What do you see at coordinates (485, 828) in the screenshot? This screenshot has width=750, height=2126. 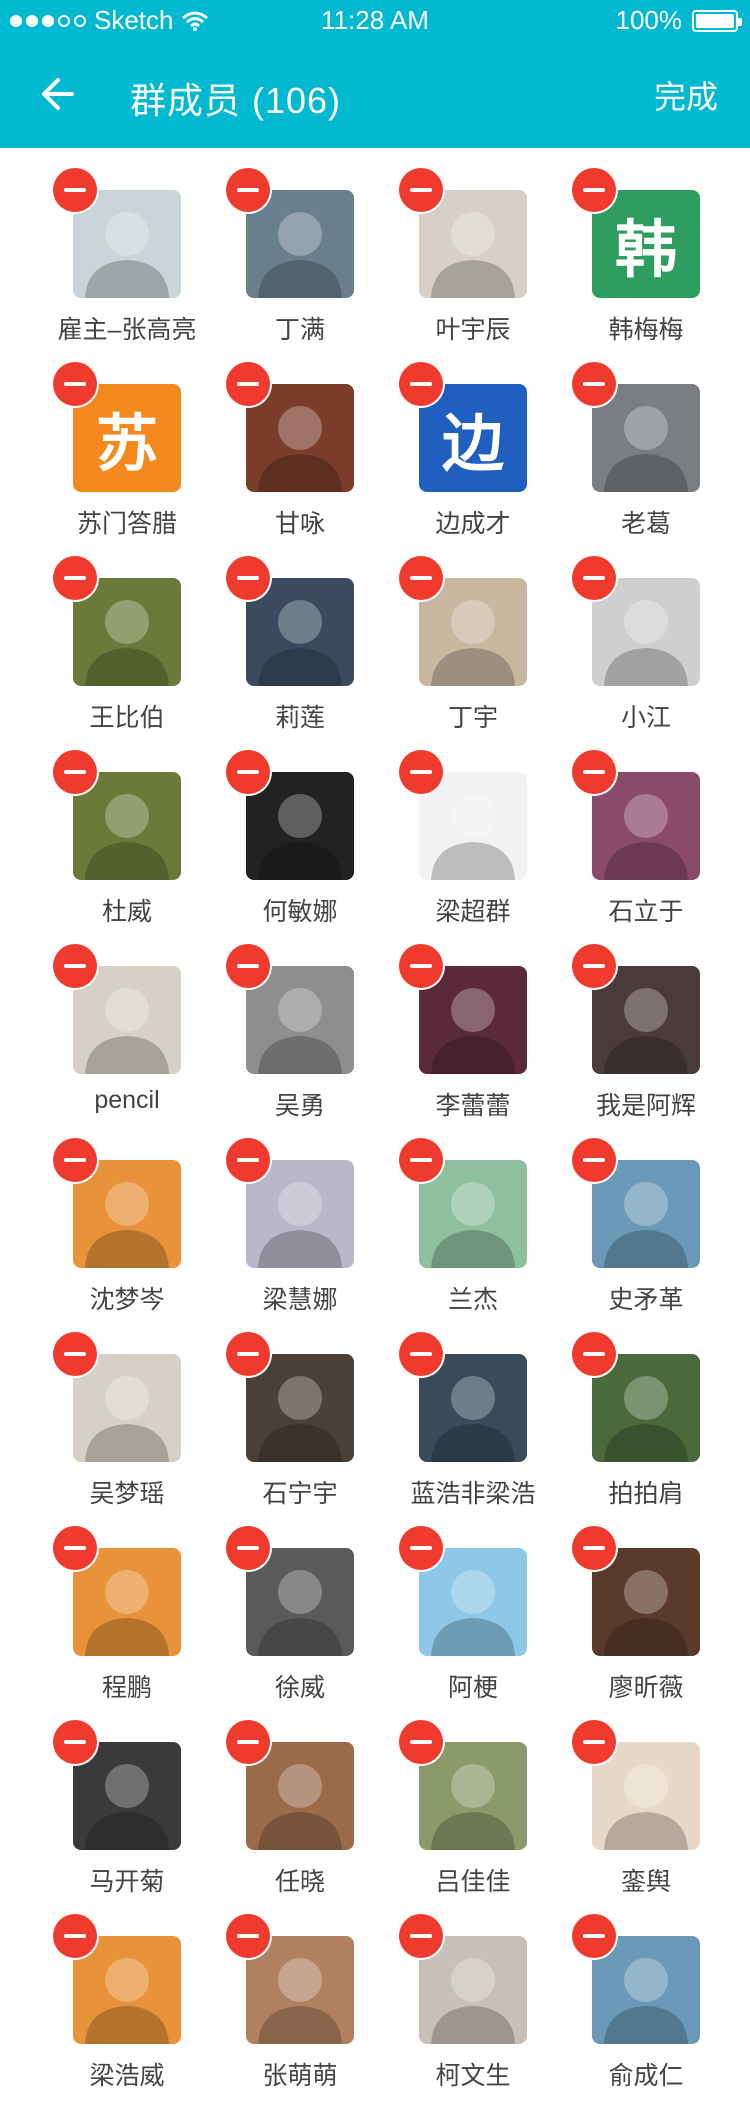 I see `member-item: 梁超群` at bounding box center [485, 828].